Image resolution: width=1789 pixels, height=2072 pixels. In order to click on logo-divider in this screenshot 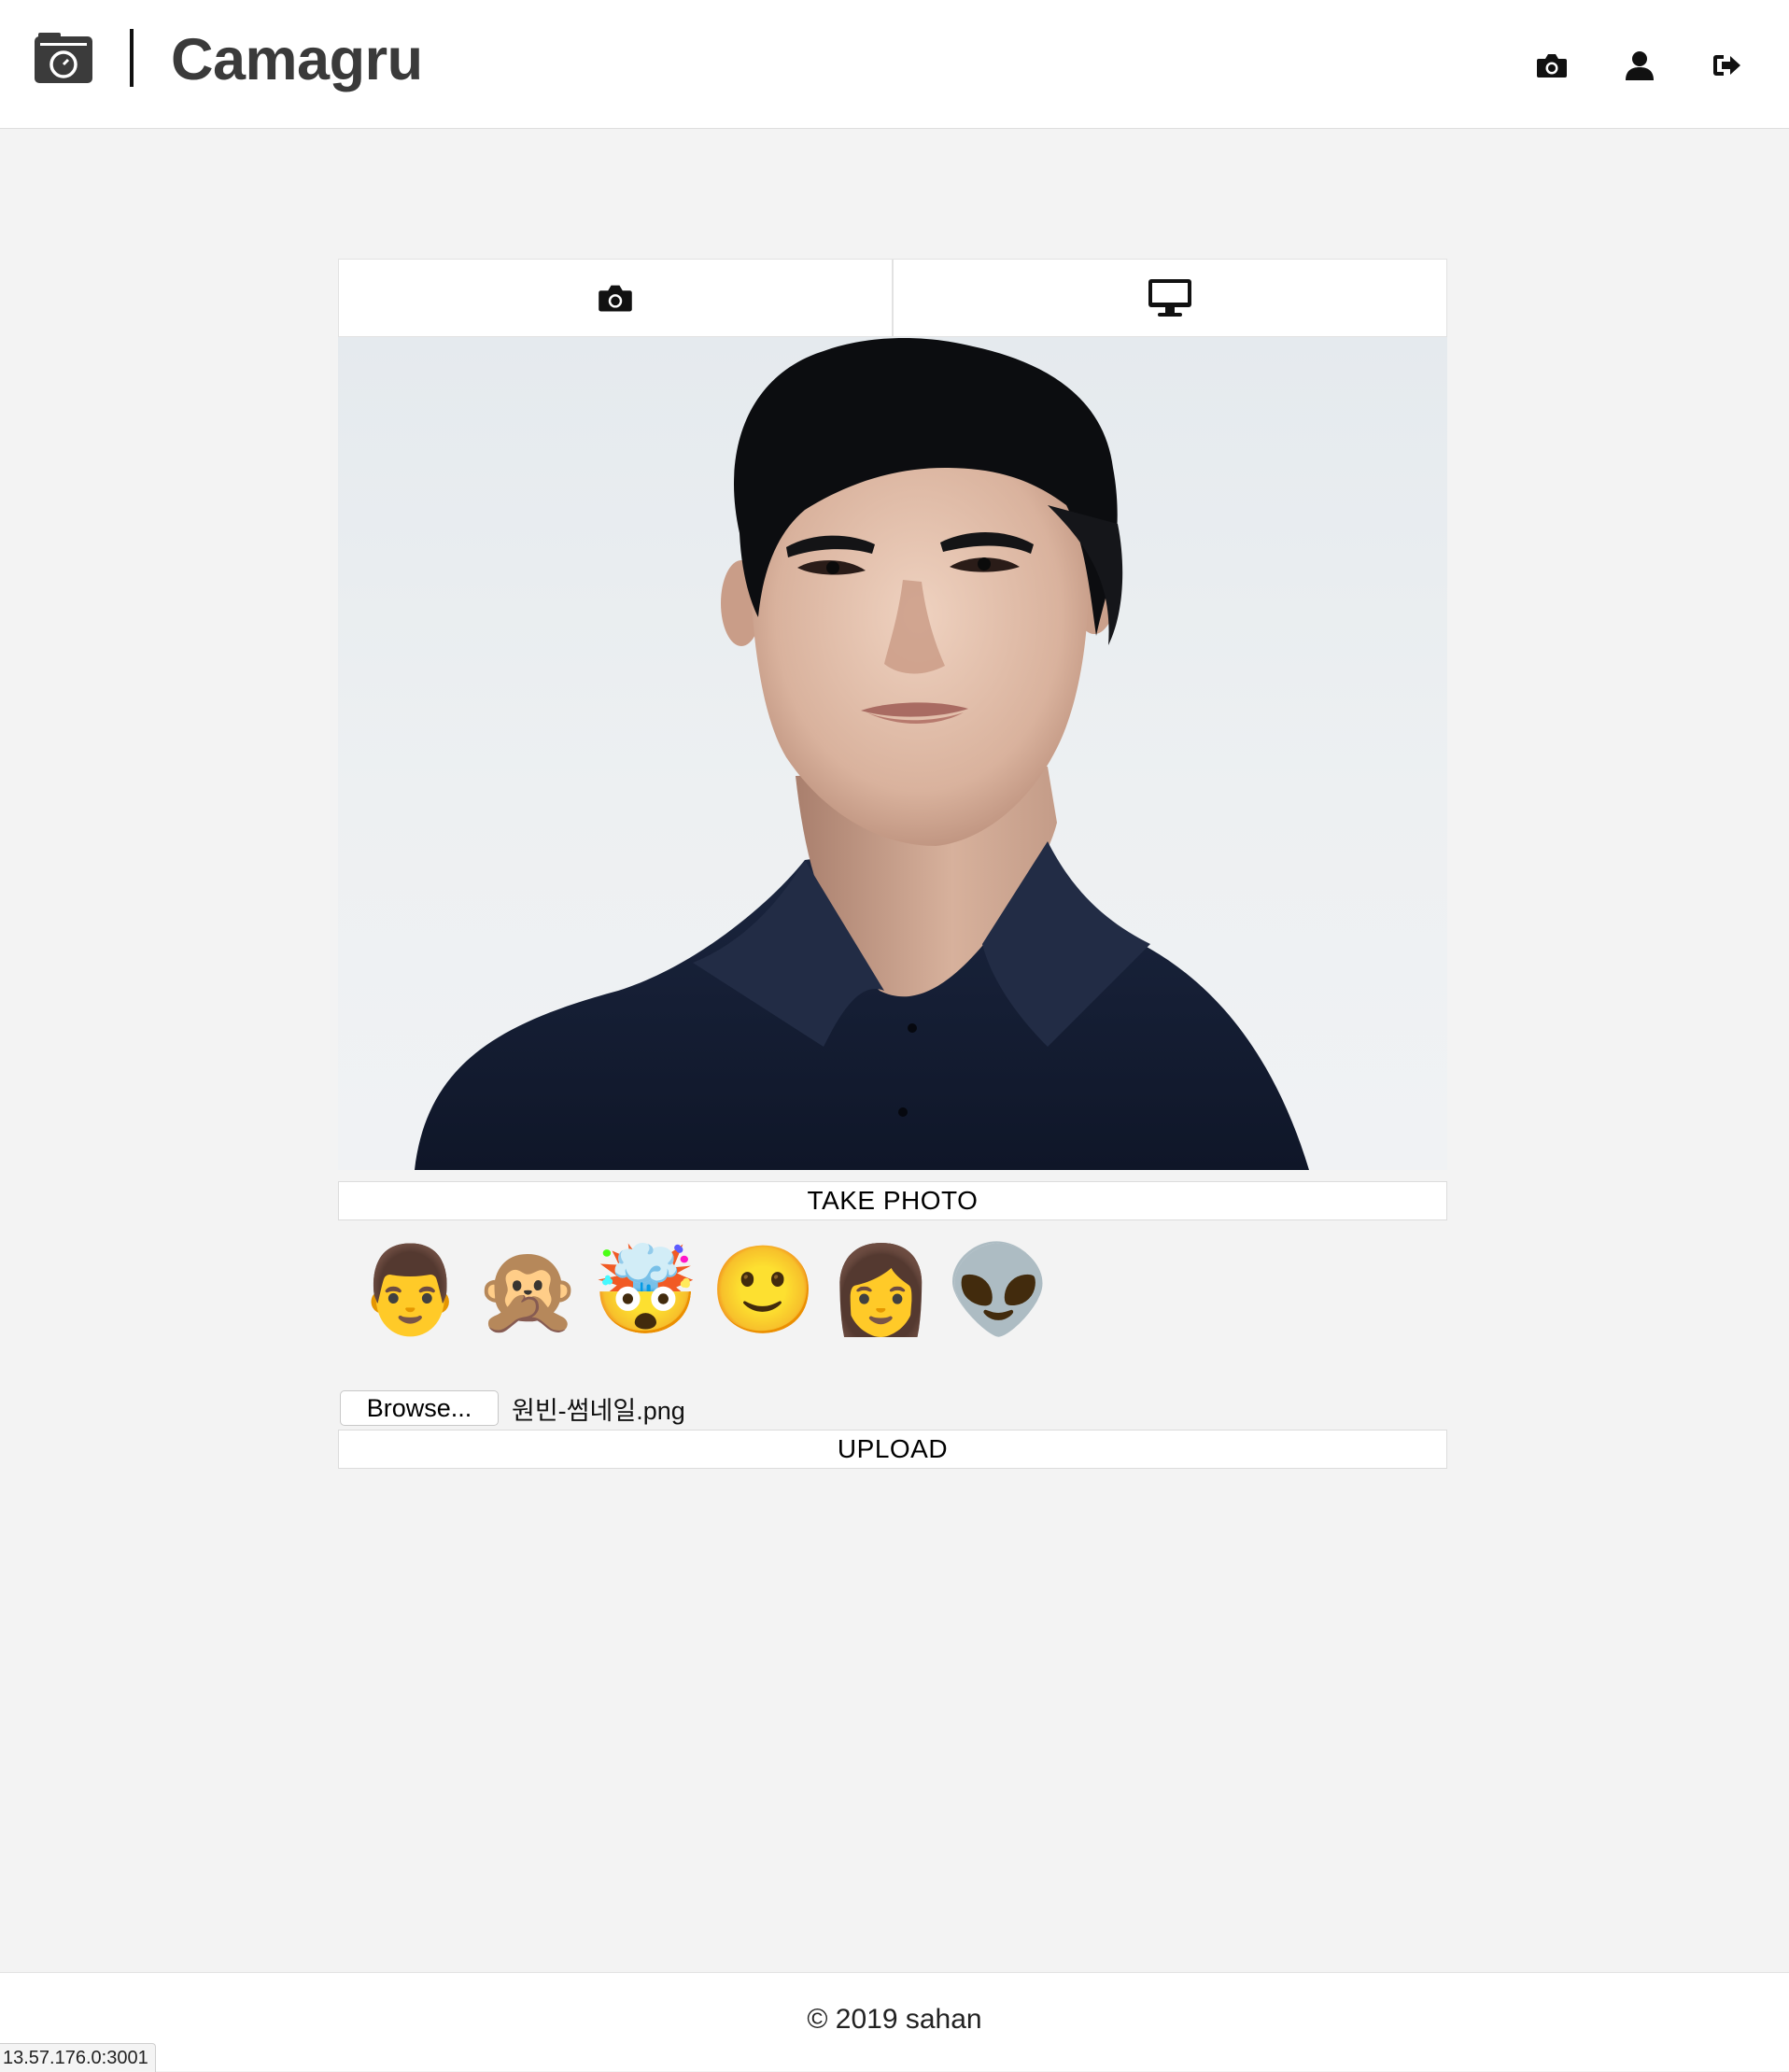, I will do `click(132, 58)`.